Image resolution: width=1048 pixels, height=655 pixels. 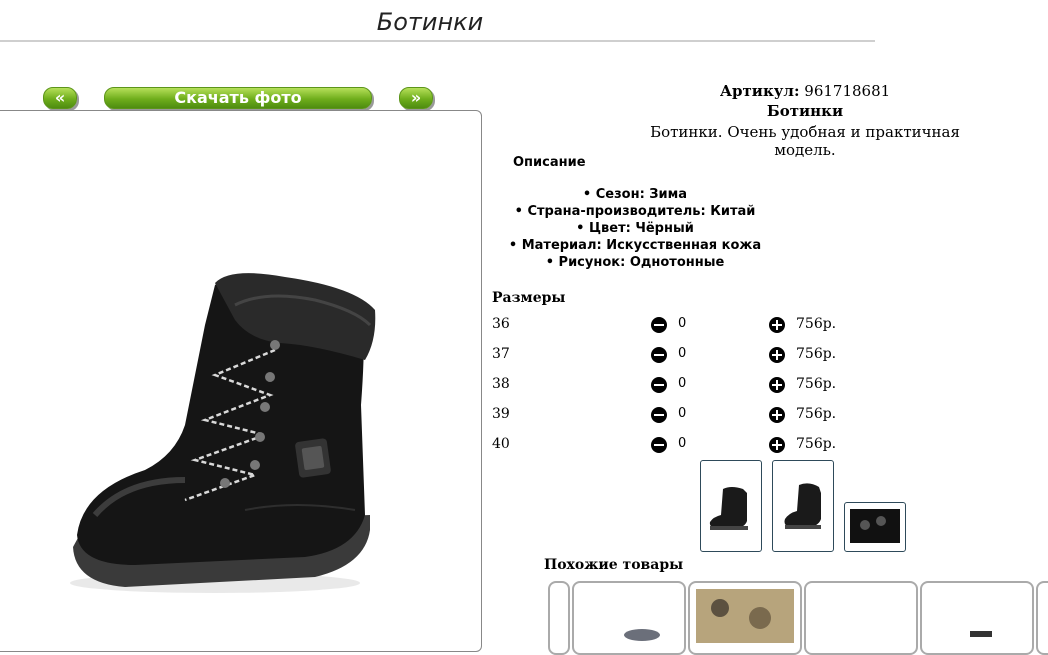 What do you see at coordinates (501, 384) in the screenshot?
I see `size-value: 38` at bounding box center [501, 384].